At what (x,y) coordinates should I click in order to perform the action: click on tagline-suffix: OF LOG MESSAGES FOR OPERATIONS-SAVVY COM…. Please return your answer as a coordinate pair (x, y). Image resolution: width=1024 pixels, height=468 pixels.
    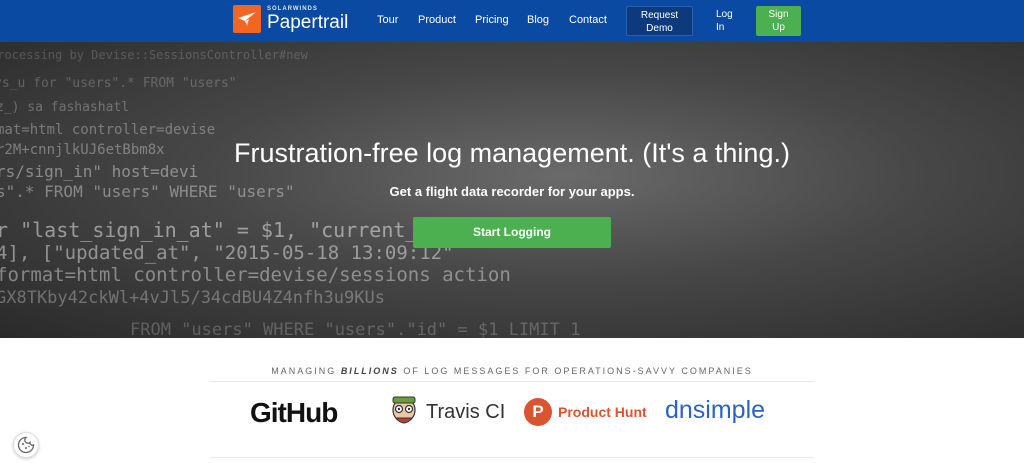
    Looking at the image, I should click on (575, 371).